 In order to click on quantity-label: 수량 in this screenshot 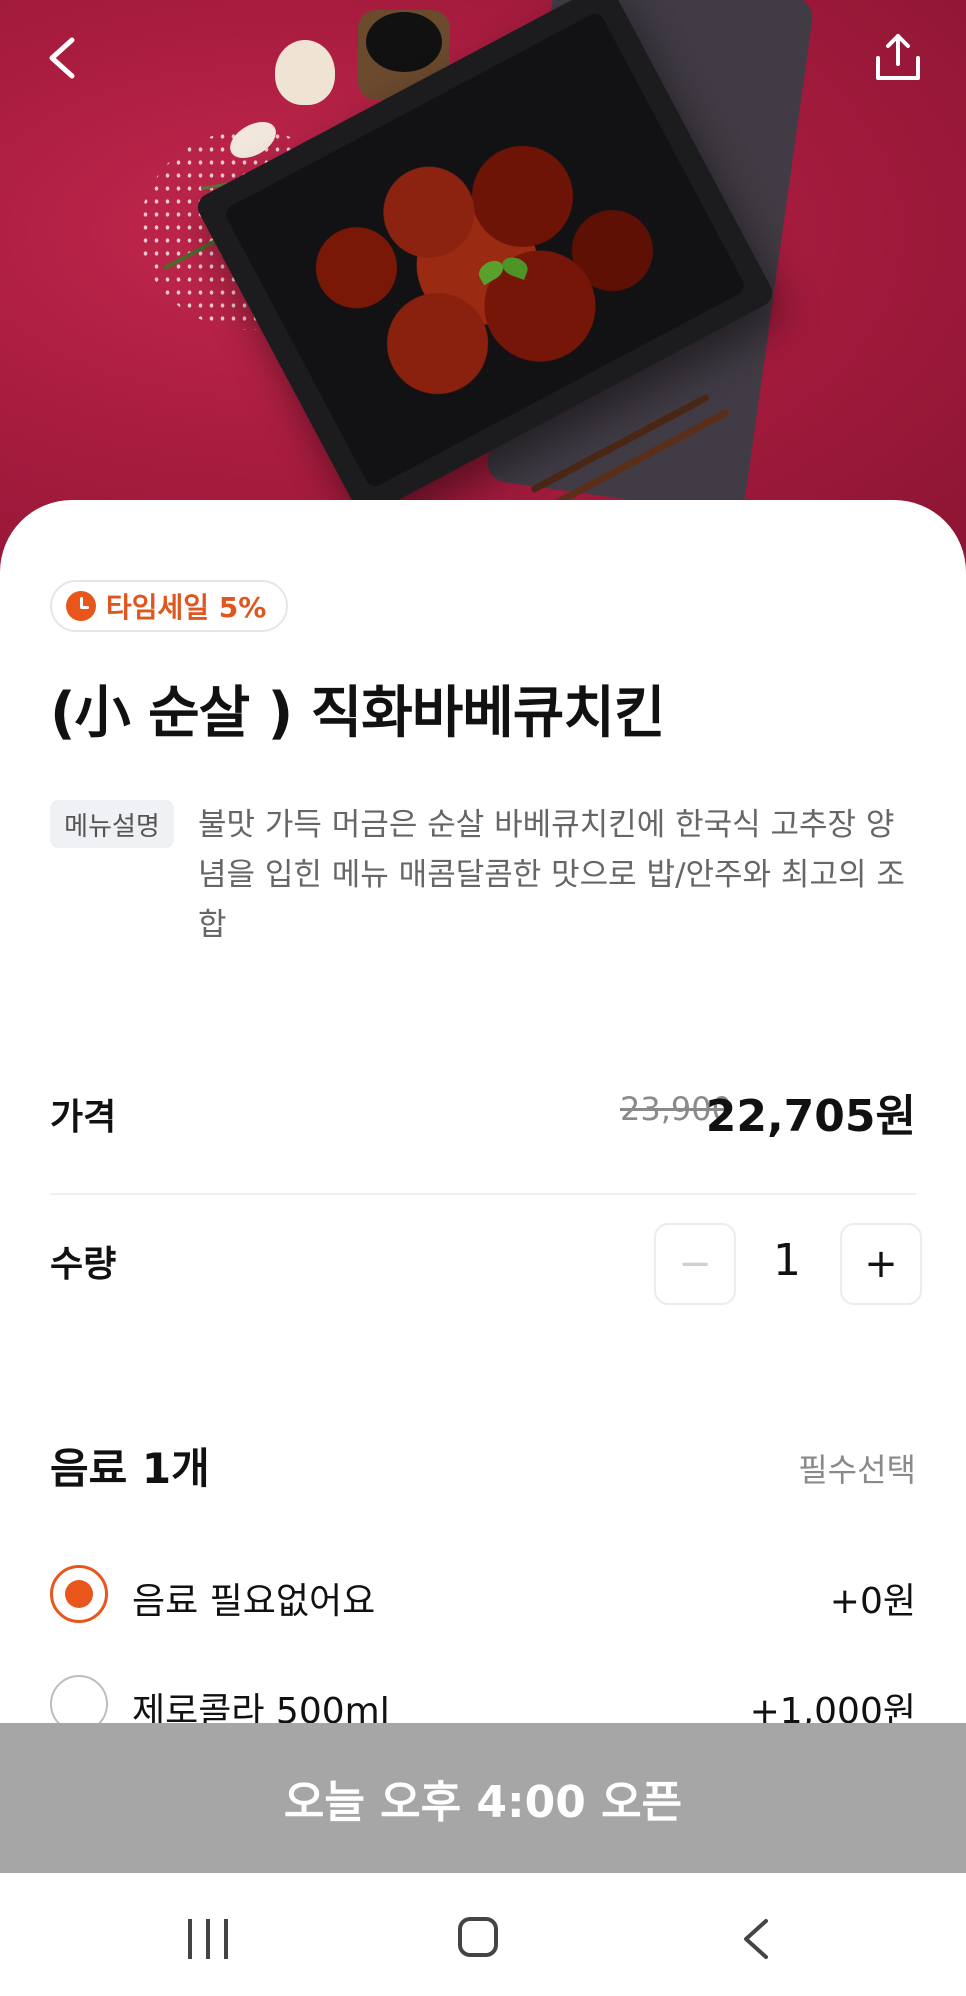, I will do `click(83, 1264)`.